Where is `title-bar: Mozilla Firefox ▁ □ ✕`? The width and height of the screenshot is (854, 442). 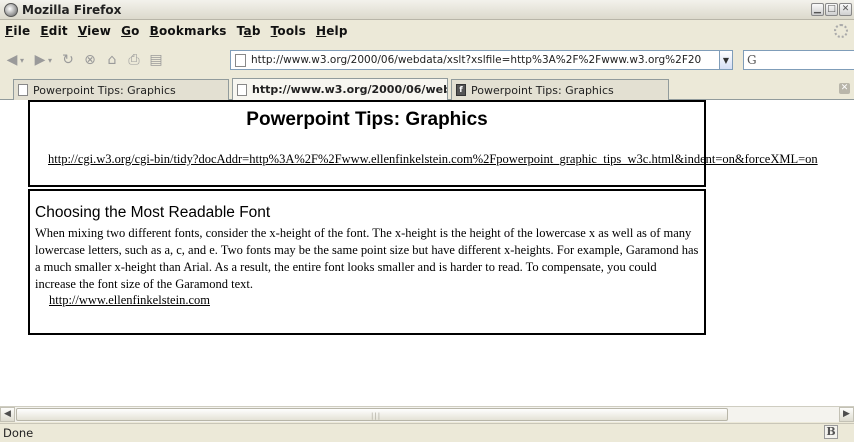
title-bar: Mozilla Firefox ▁ □ ✕ is located at coordinates (427, 10).